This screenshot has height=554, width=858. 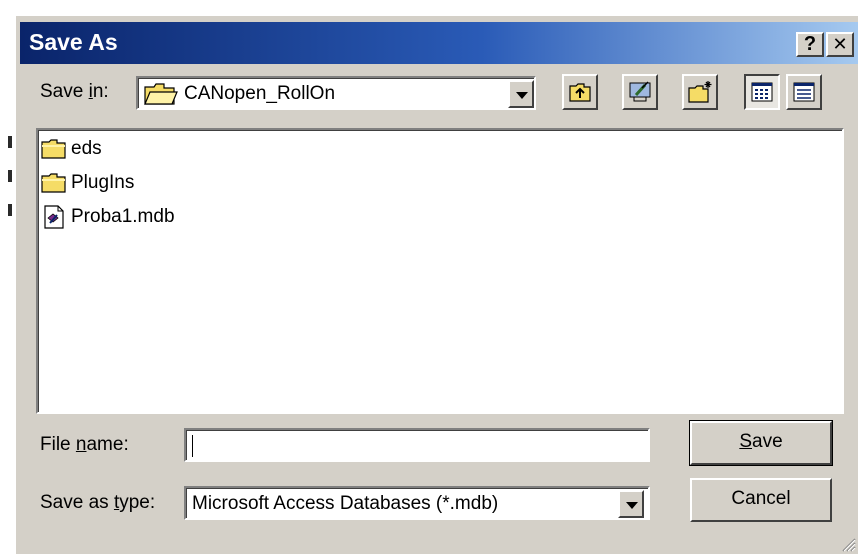 I want to click on save-as-type-label: Save as type:, so click(x=97, y=503).